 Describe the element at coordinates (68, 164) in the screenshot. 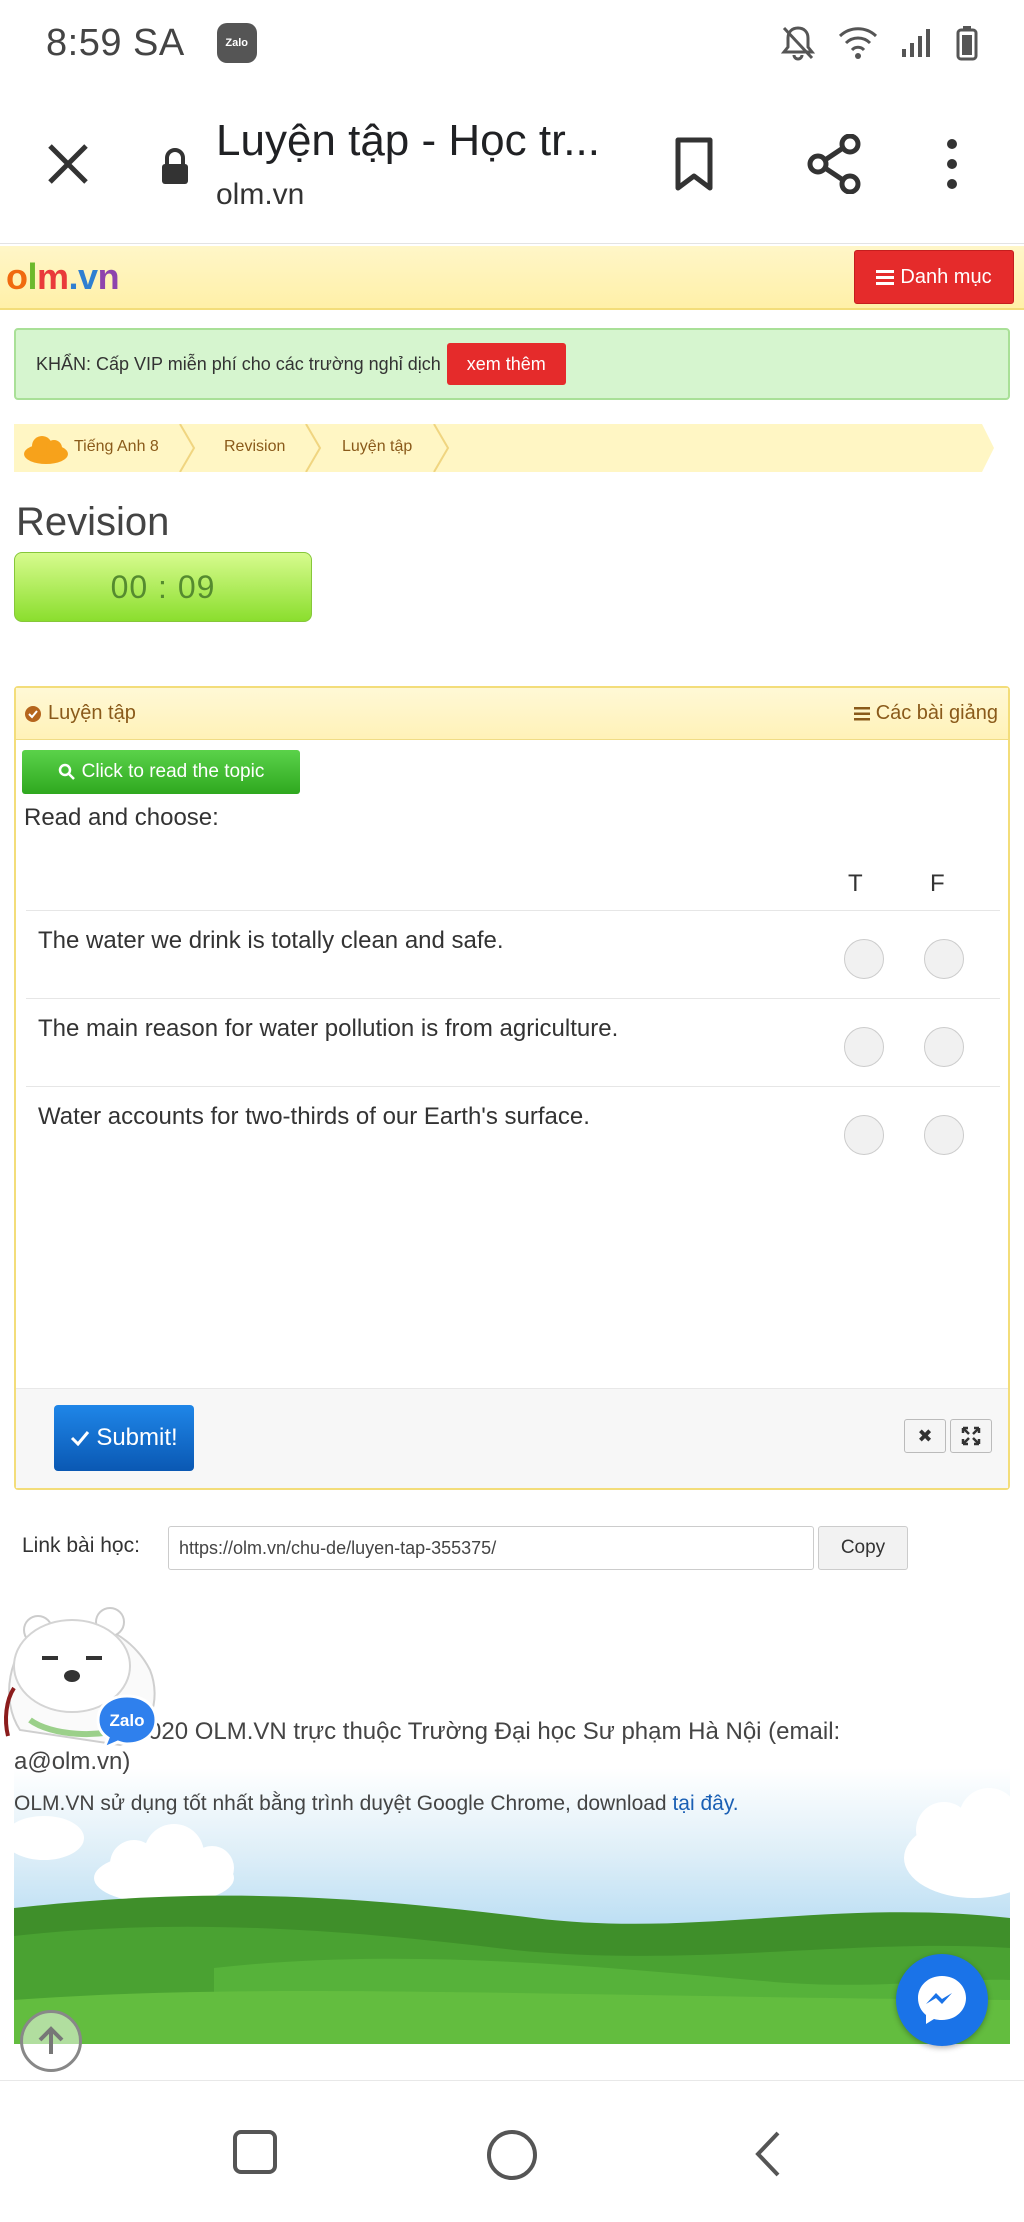

I see `close-icon` at that location.